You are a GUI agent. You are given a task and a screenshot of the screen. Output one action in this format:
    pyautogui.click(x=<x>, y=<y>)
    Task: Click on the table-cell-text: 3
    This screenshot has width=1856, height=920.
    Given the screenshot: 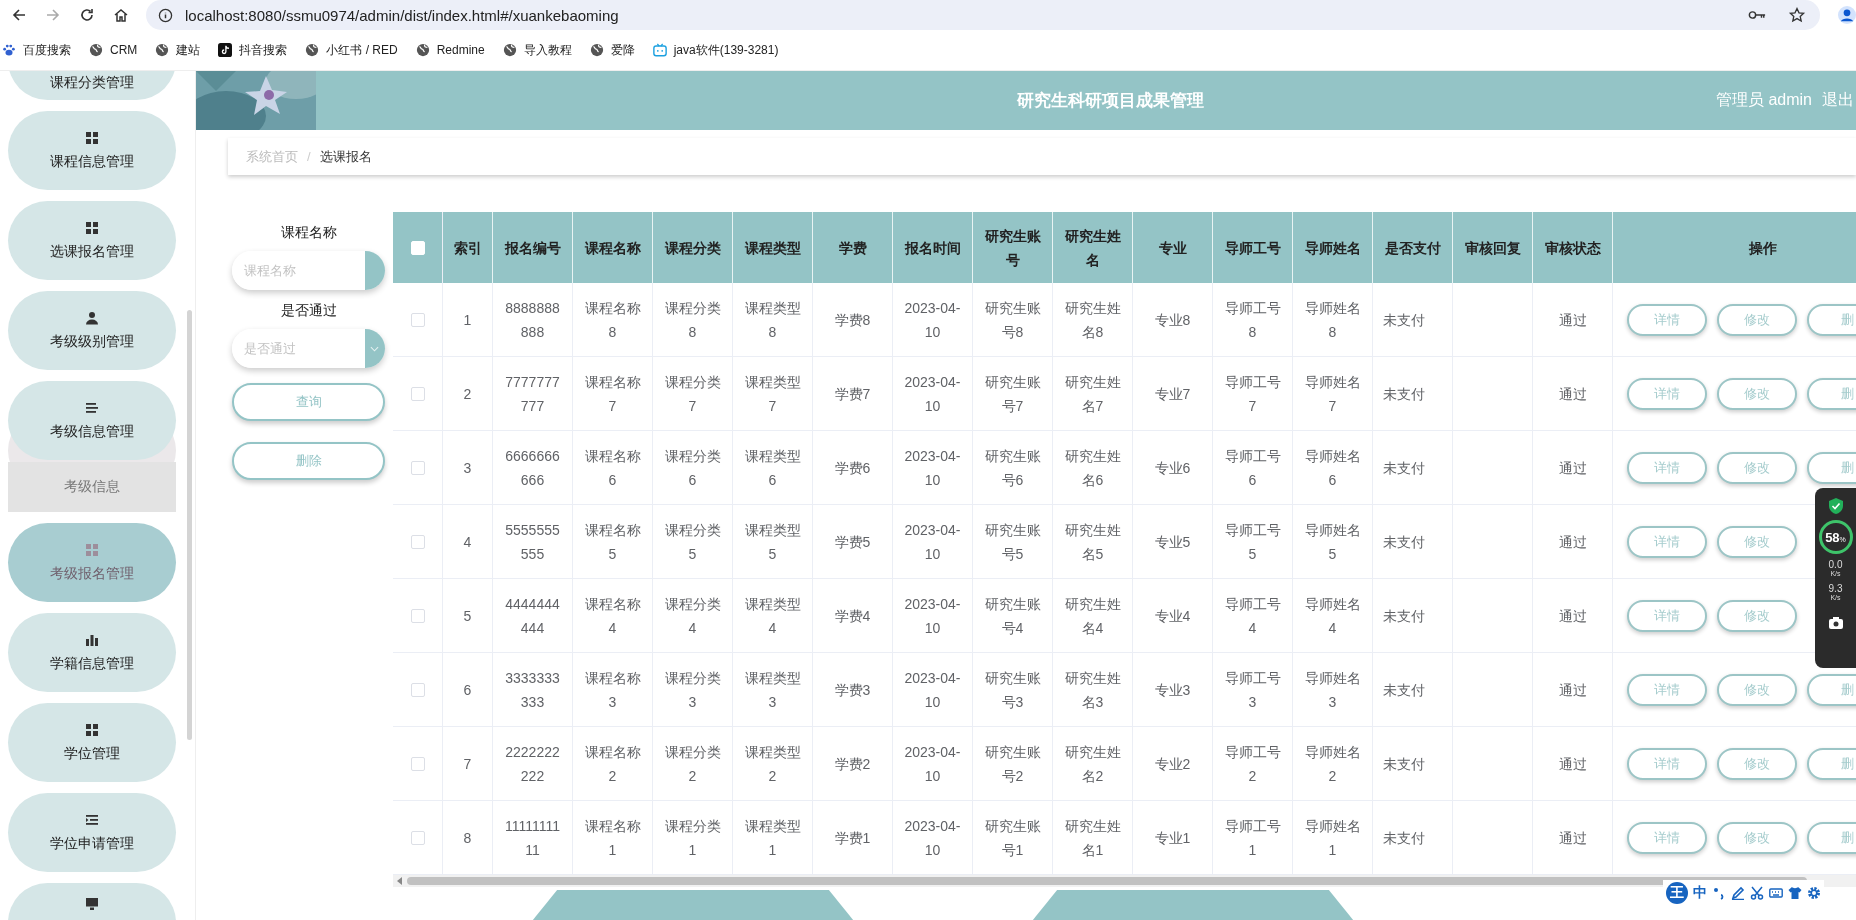 What is the action you would take?
    pyautogui.click(x=467, y=468)
    